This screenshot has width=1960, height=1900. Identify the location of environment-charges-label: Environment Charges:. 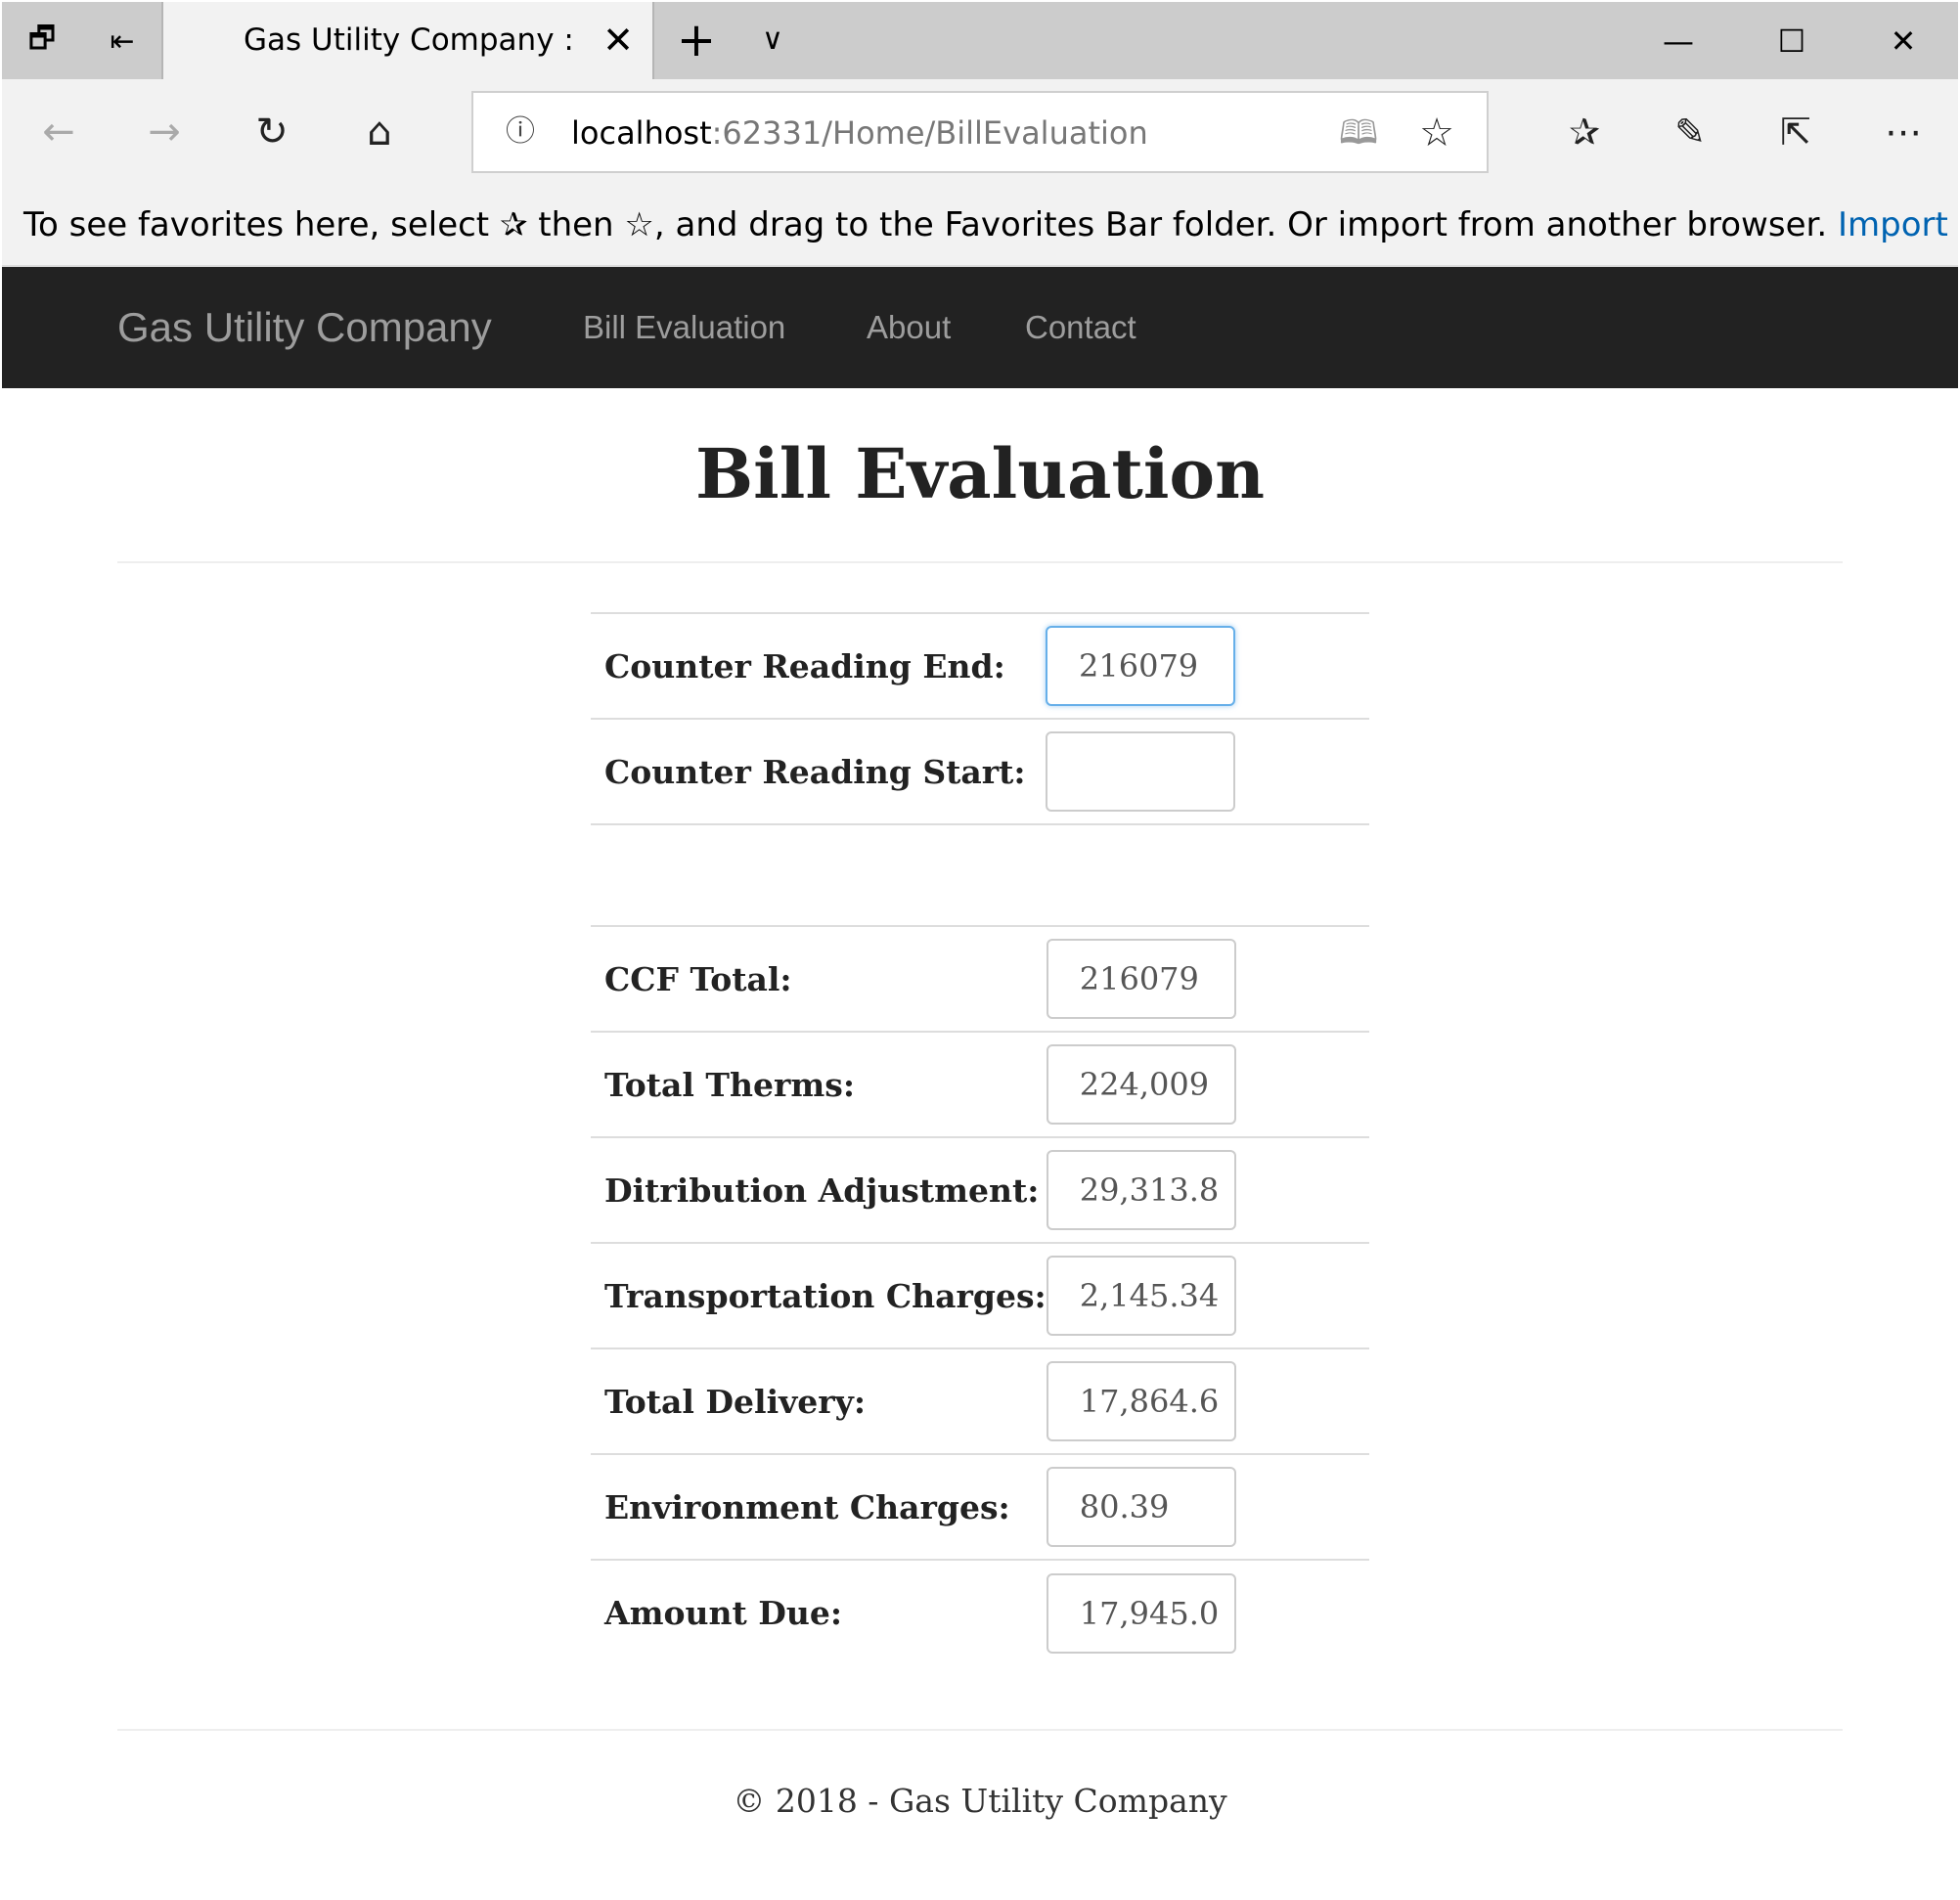
(819, 1506).